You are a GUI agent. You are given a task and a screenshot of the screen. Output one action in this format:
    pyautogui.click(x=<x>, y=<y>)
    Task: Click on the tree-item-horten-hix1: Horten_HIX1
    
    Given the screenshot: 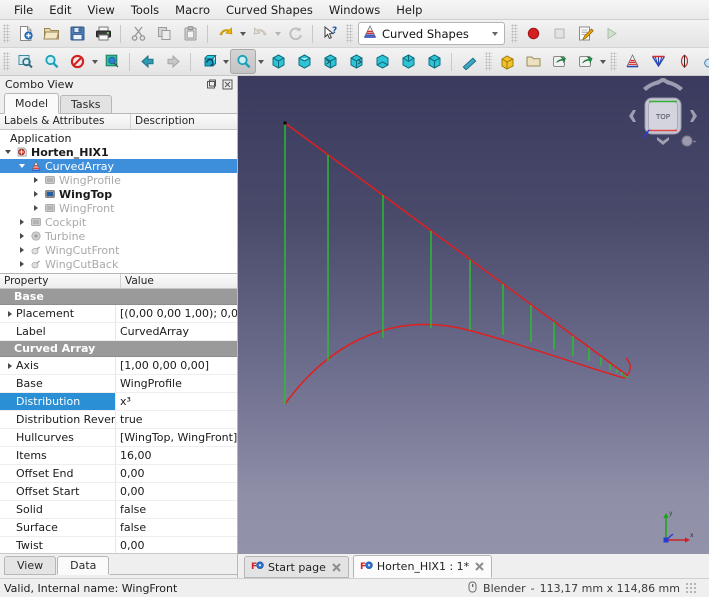 What is the action you would take?
    pyautogui.click(x=118, y=152)
    